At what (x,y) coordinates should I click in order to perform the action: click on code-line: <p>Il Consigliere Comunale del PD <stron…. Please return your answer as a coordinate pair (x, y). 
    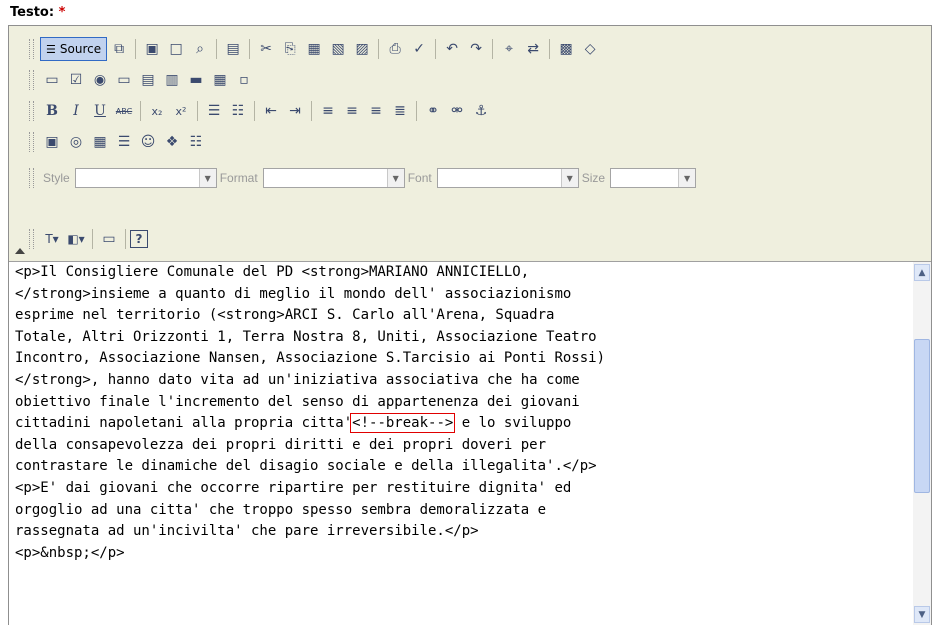
    Looking at the image, I should click on (272, 272).